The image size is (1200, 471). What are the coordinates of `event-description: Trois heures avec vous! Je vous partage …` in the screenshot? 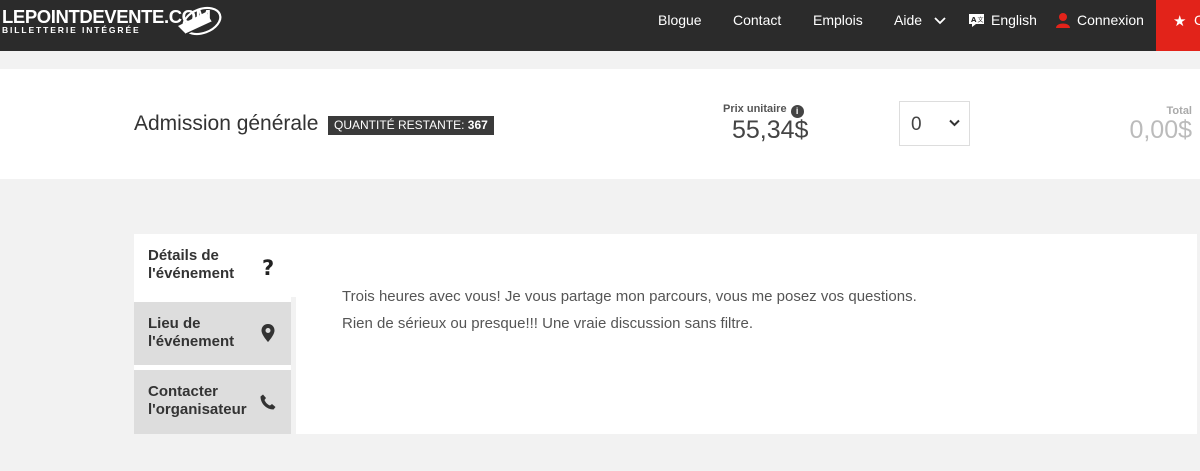 It's located at (629, 310).